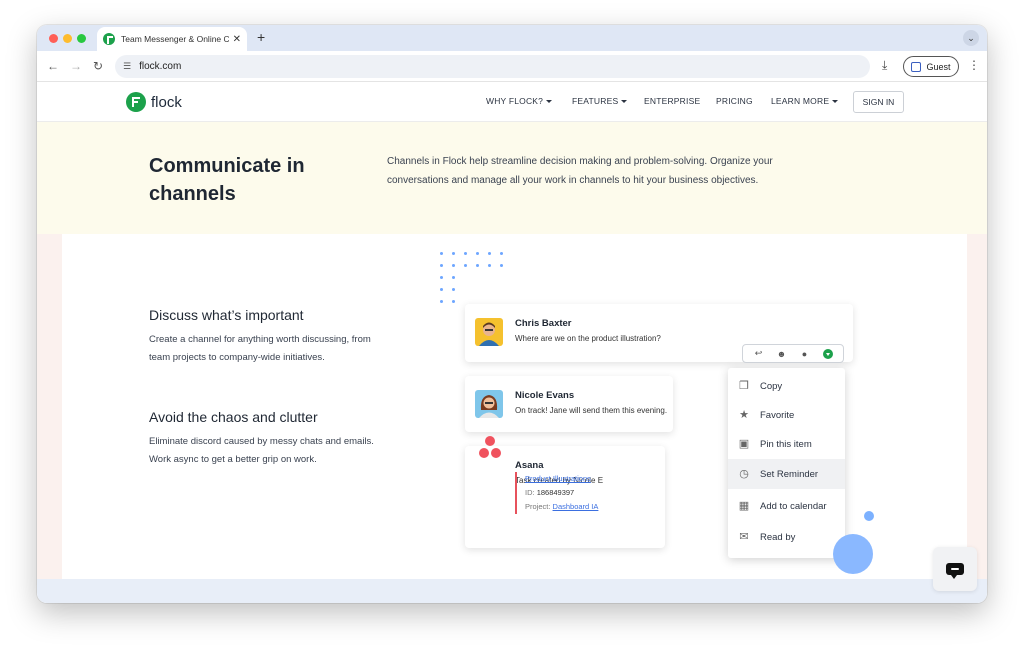 Image resolution: width=1024 pixels, height=652 pixels. What do you see at coordinates (777, 415) in the screenshot?
I see `menu-item-label: Favorite` at bounding box center [777, 415].